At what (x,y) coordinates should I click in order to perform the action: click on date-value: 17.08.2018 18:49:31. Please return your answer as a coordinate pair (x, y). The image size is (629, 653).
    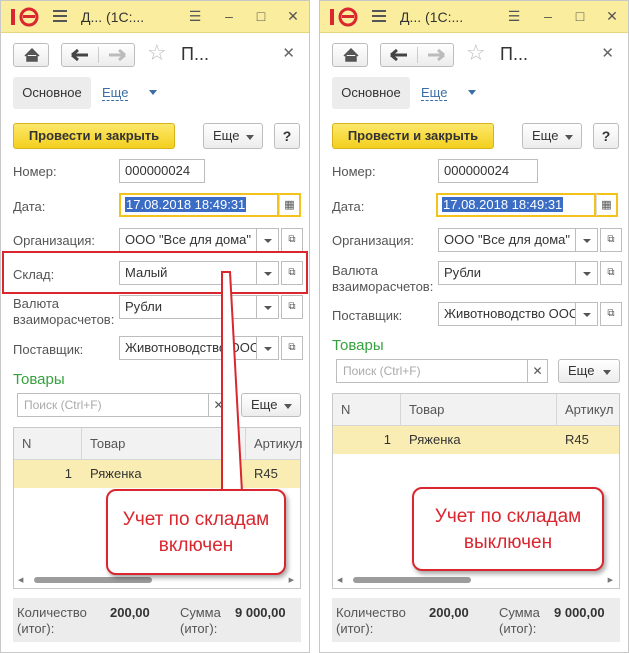
    Looking at the image, I should click on (503, 204).